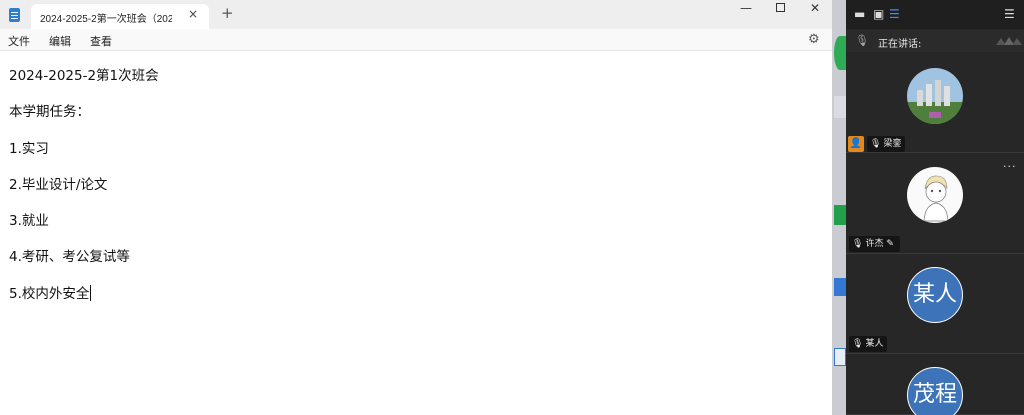 The height and width of the screenshot is (415, 1024). Describe the element at coordinates (814, 39) in the screenshot. I see `settings-gear-icon: ⚙` at that location.